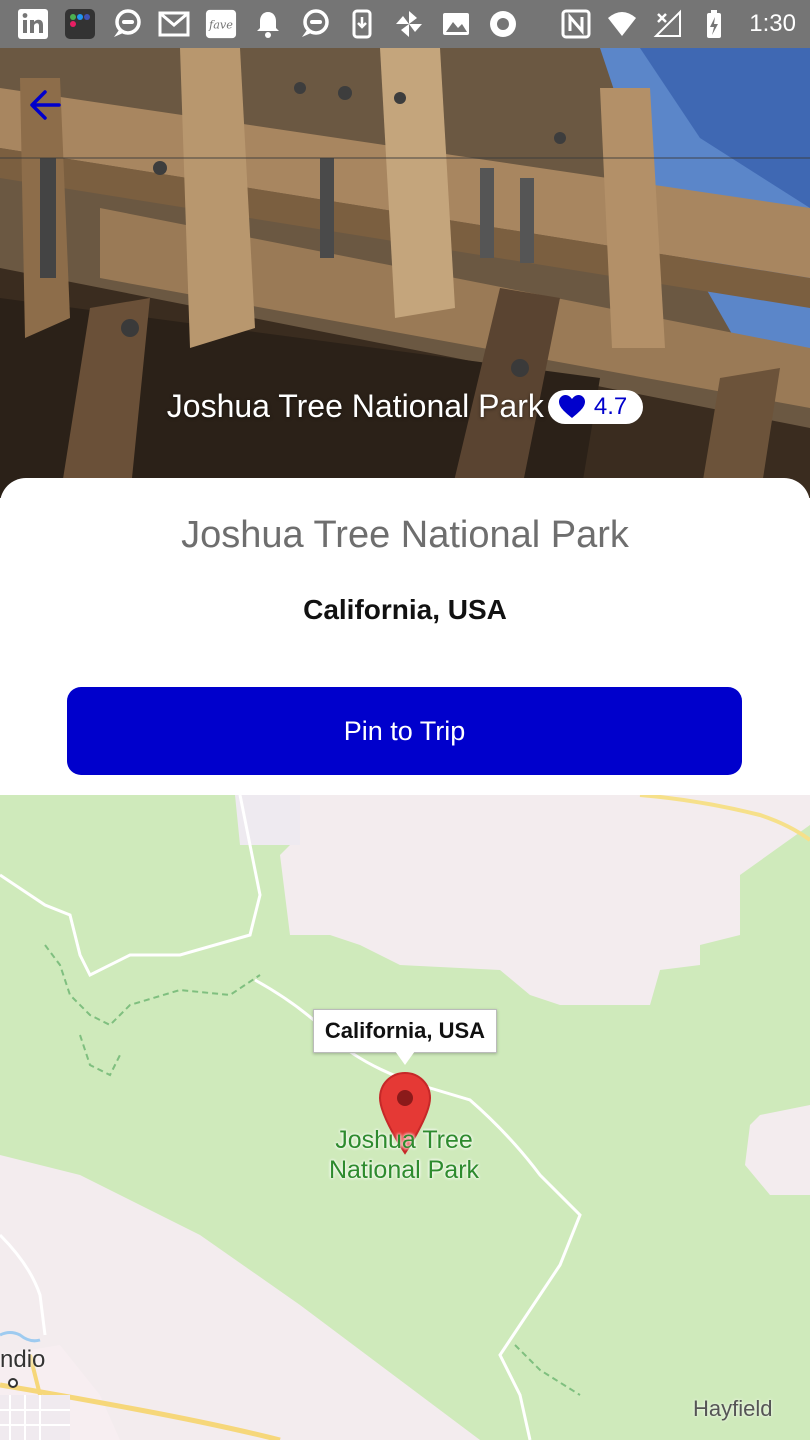  Describe the element at coordinates (622, 24) in the screenshot. I see `wifi-icon` at that location.